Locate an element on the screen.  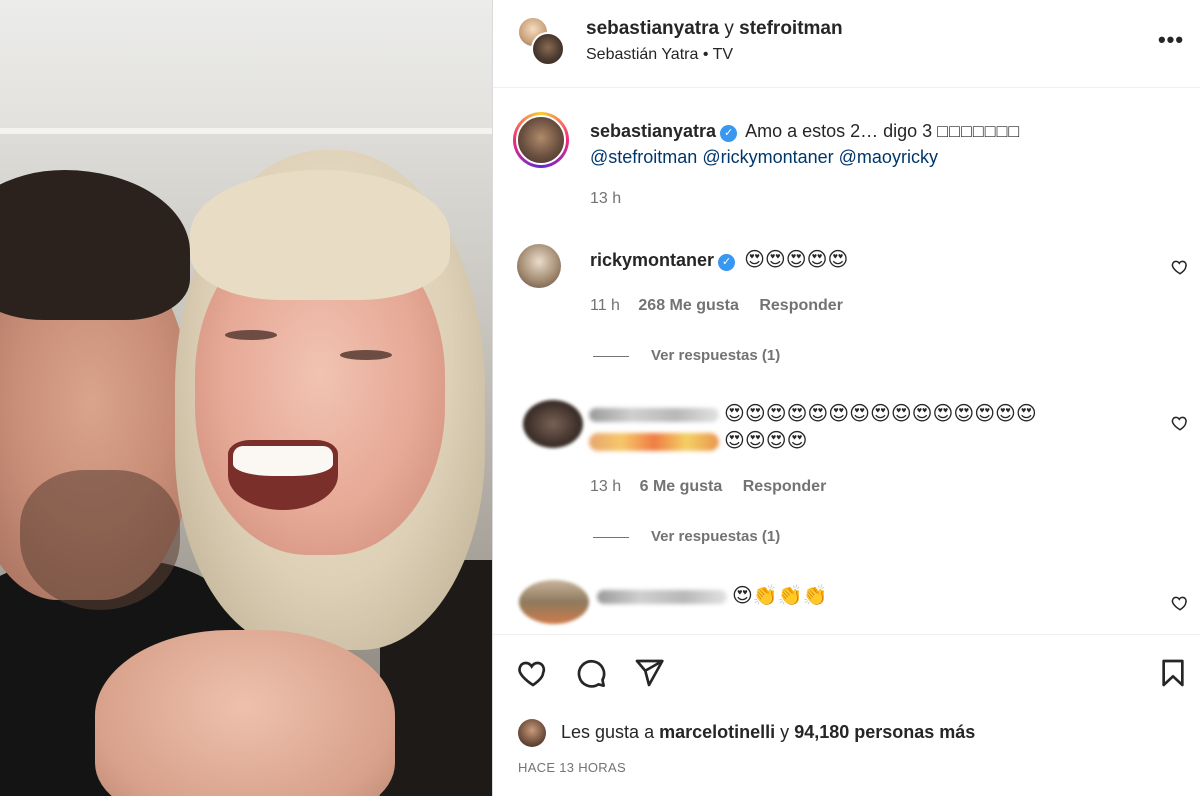
blurred-emojis is located at coordinates (654, 442).